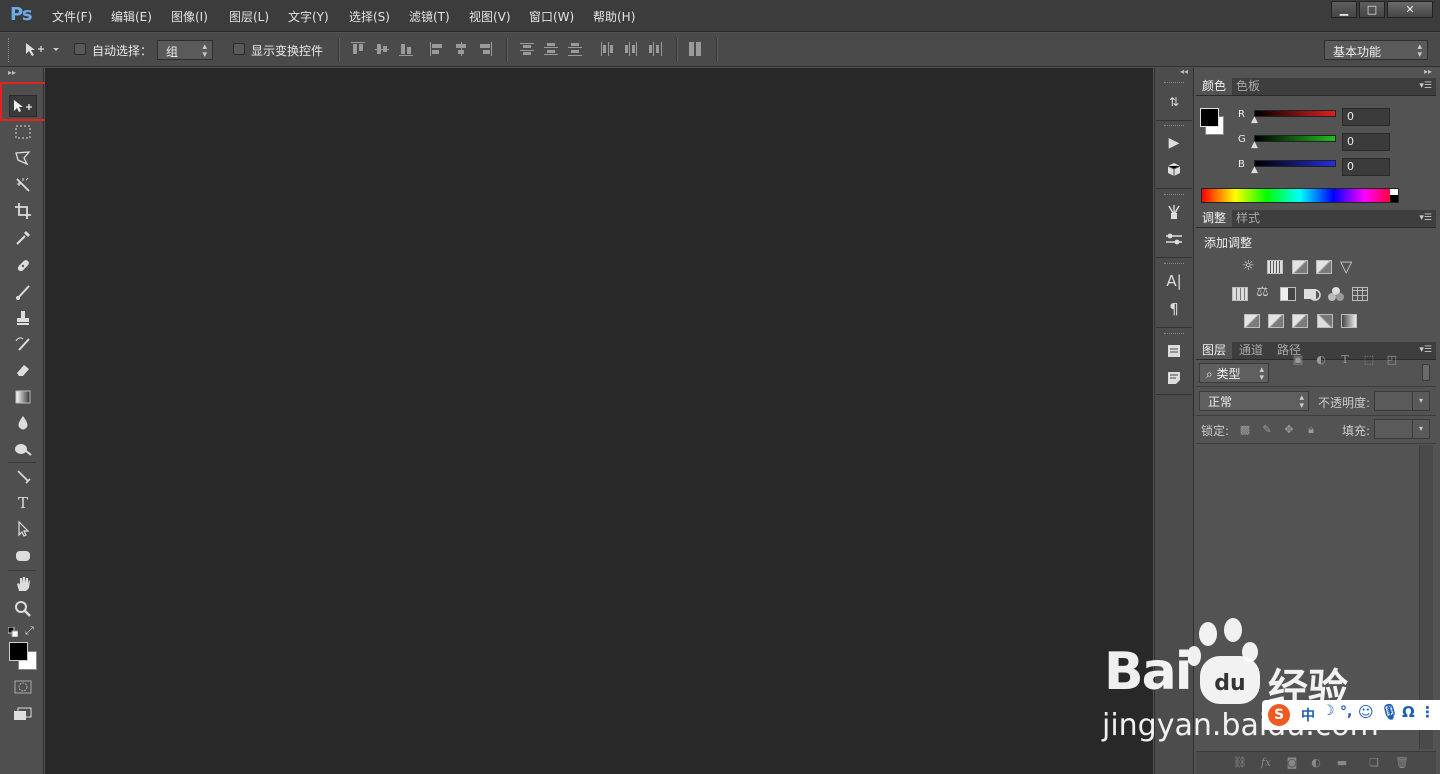 The image size is (1440, 774). Describe the element at coordinates (1292, 763) in the screenshot. I see `add-mask-icon: ◙` at that location.